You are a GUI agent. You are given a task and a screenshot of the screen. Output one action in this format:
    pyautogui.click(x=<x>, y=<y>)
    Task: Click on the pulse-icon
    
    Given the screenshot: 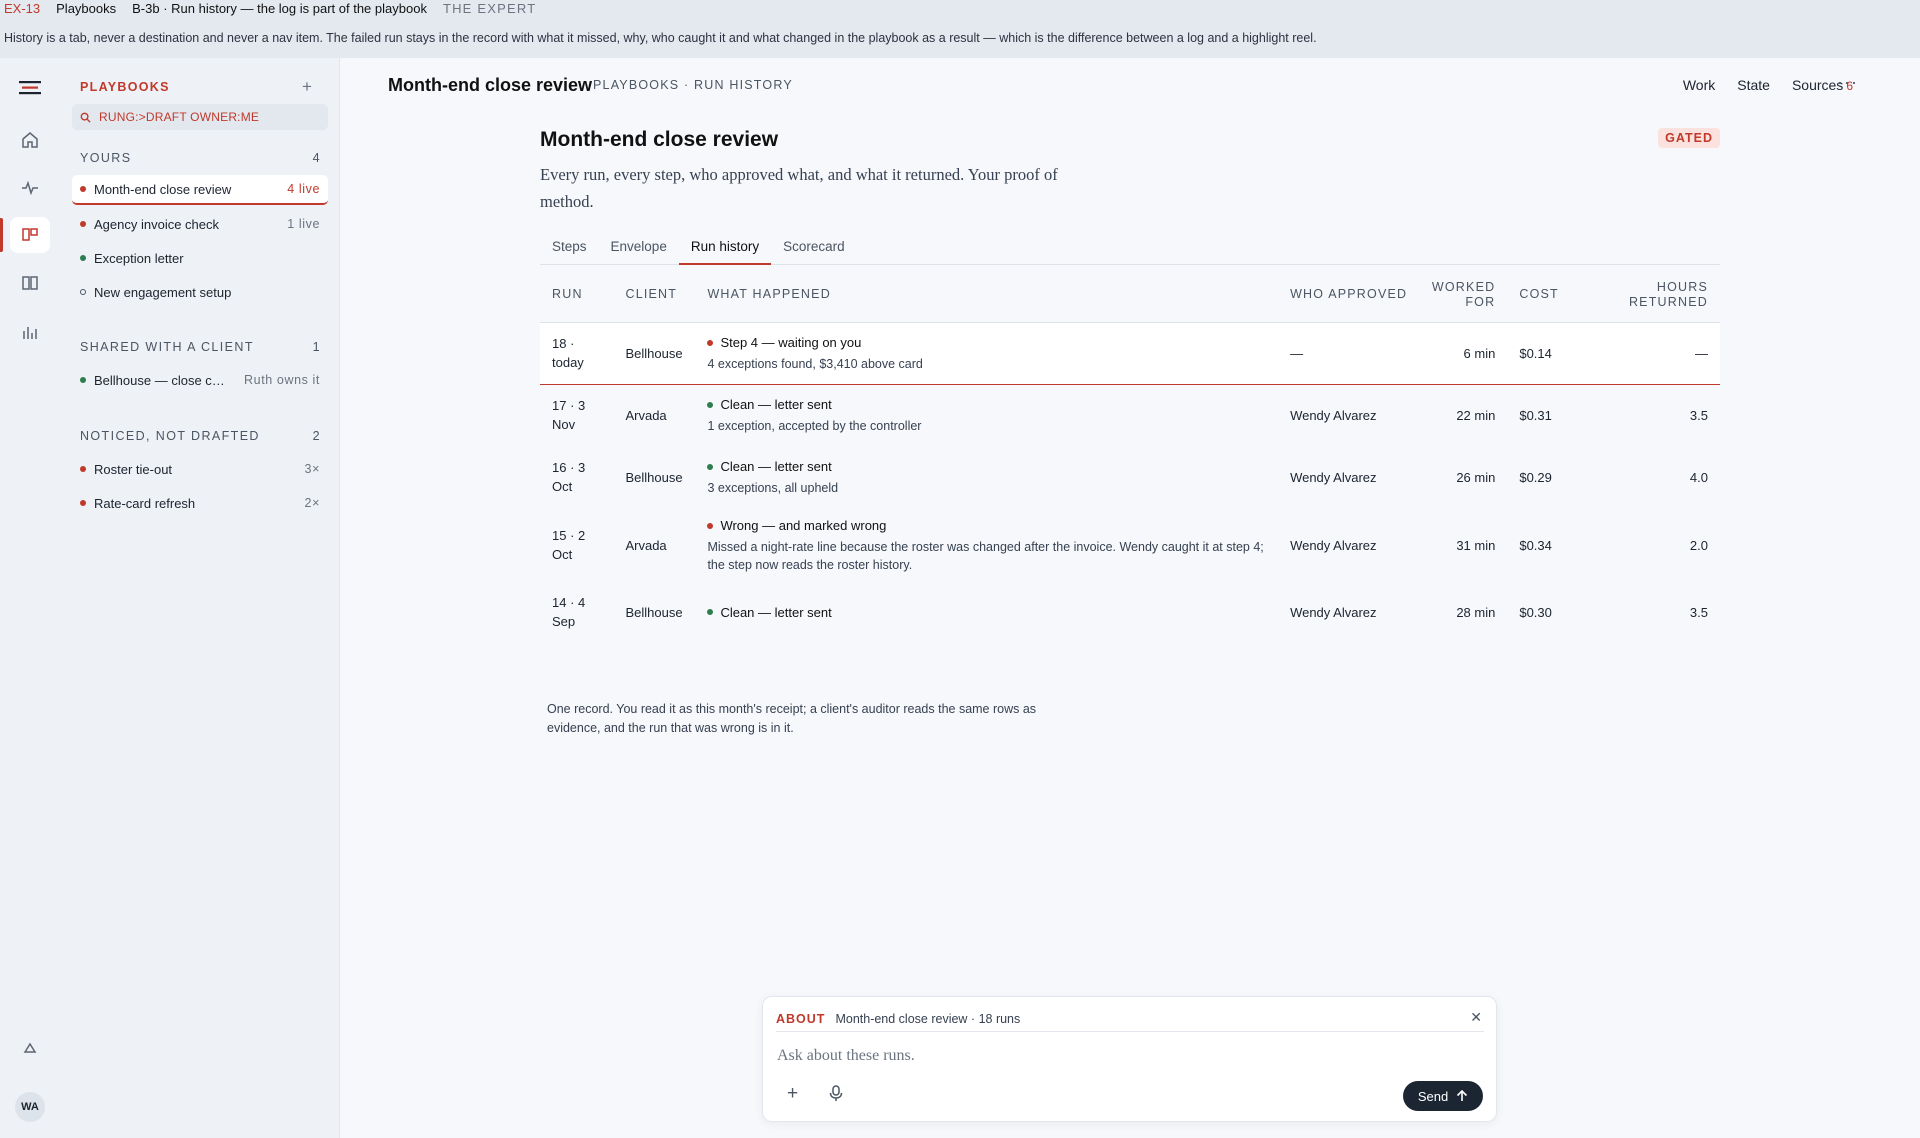 What is the action you would take?
    pyautogui.click(x=30, y=188)
    